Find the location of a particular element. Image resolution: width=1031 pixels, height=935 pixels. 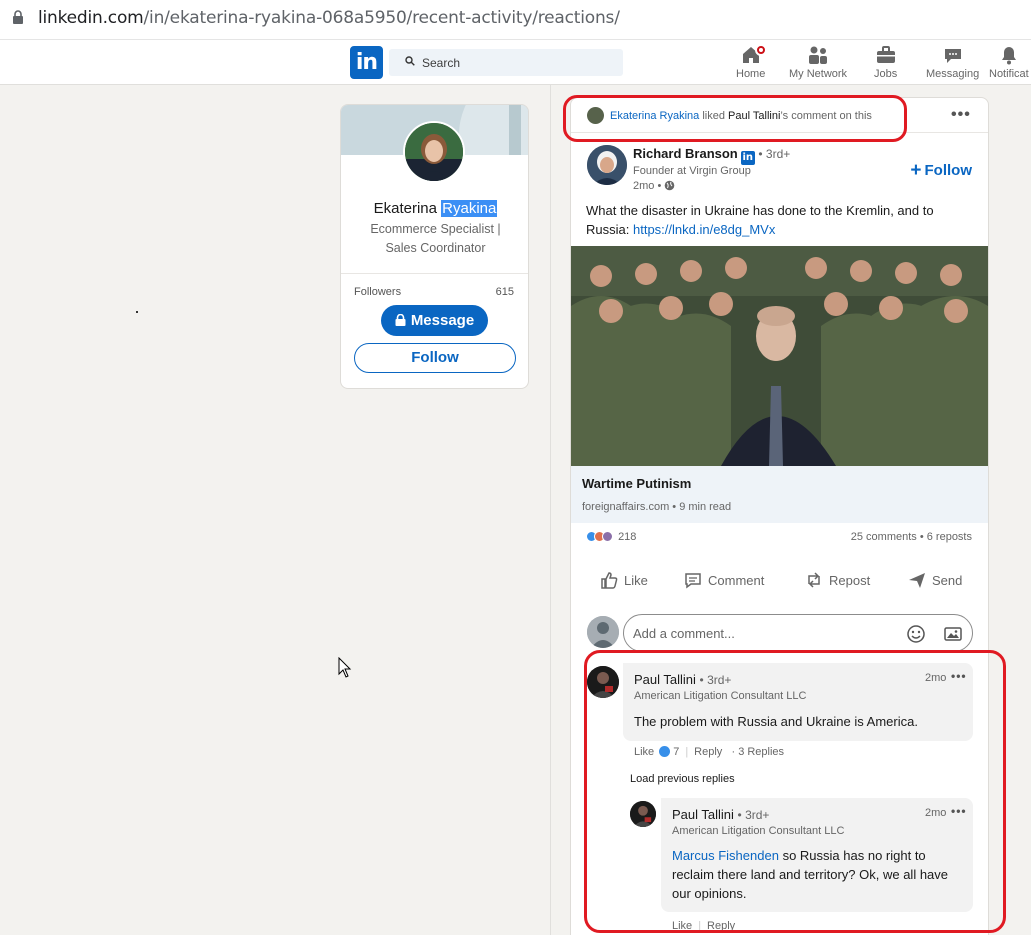

comment-actions: Like 7 | Reply · 3 Replies is located at coordinates (709, 752).